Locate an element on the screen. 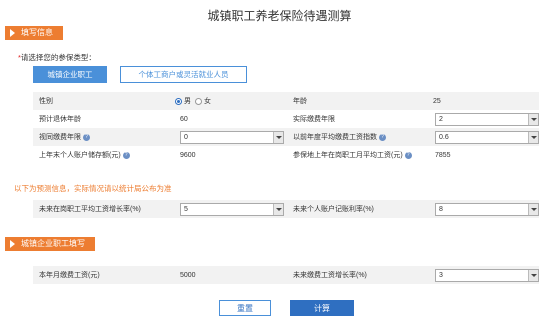 The width and height of the screenshot is (559, 317). gender-radio-female is located at coordinates (198, 101).